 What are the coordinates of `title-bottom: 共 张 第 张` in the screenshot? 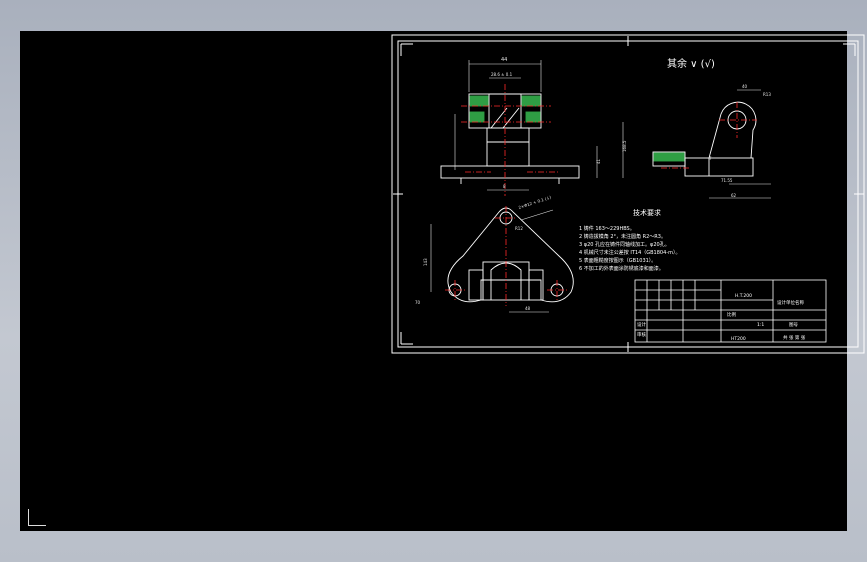 It's located at (794, 337).